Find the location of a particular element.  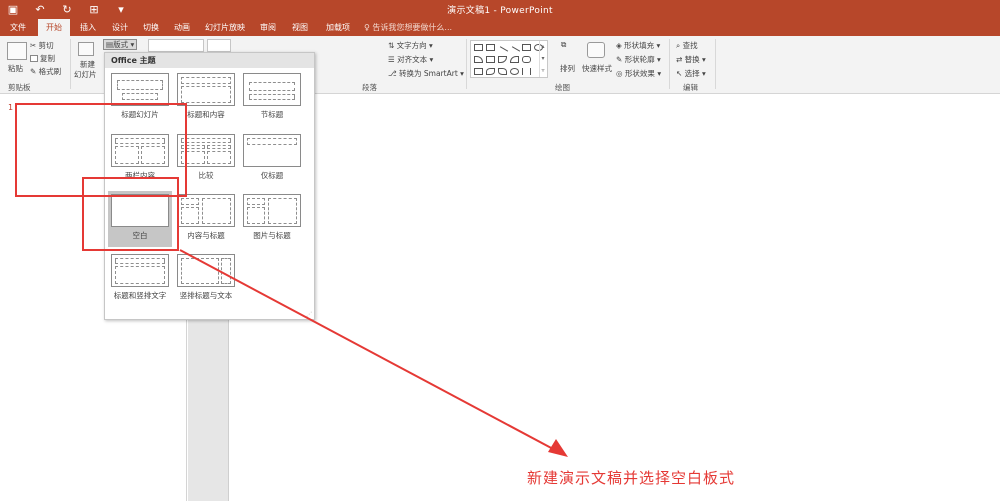

arrow-head is located at coordinates (558, 448).